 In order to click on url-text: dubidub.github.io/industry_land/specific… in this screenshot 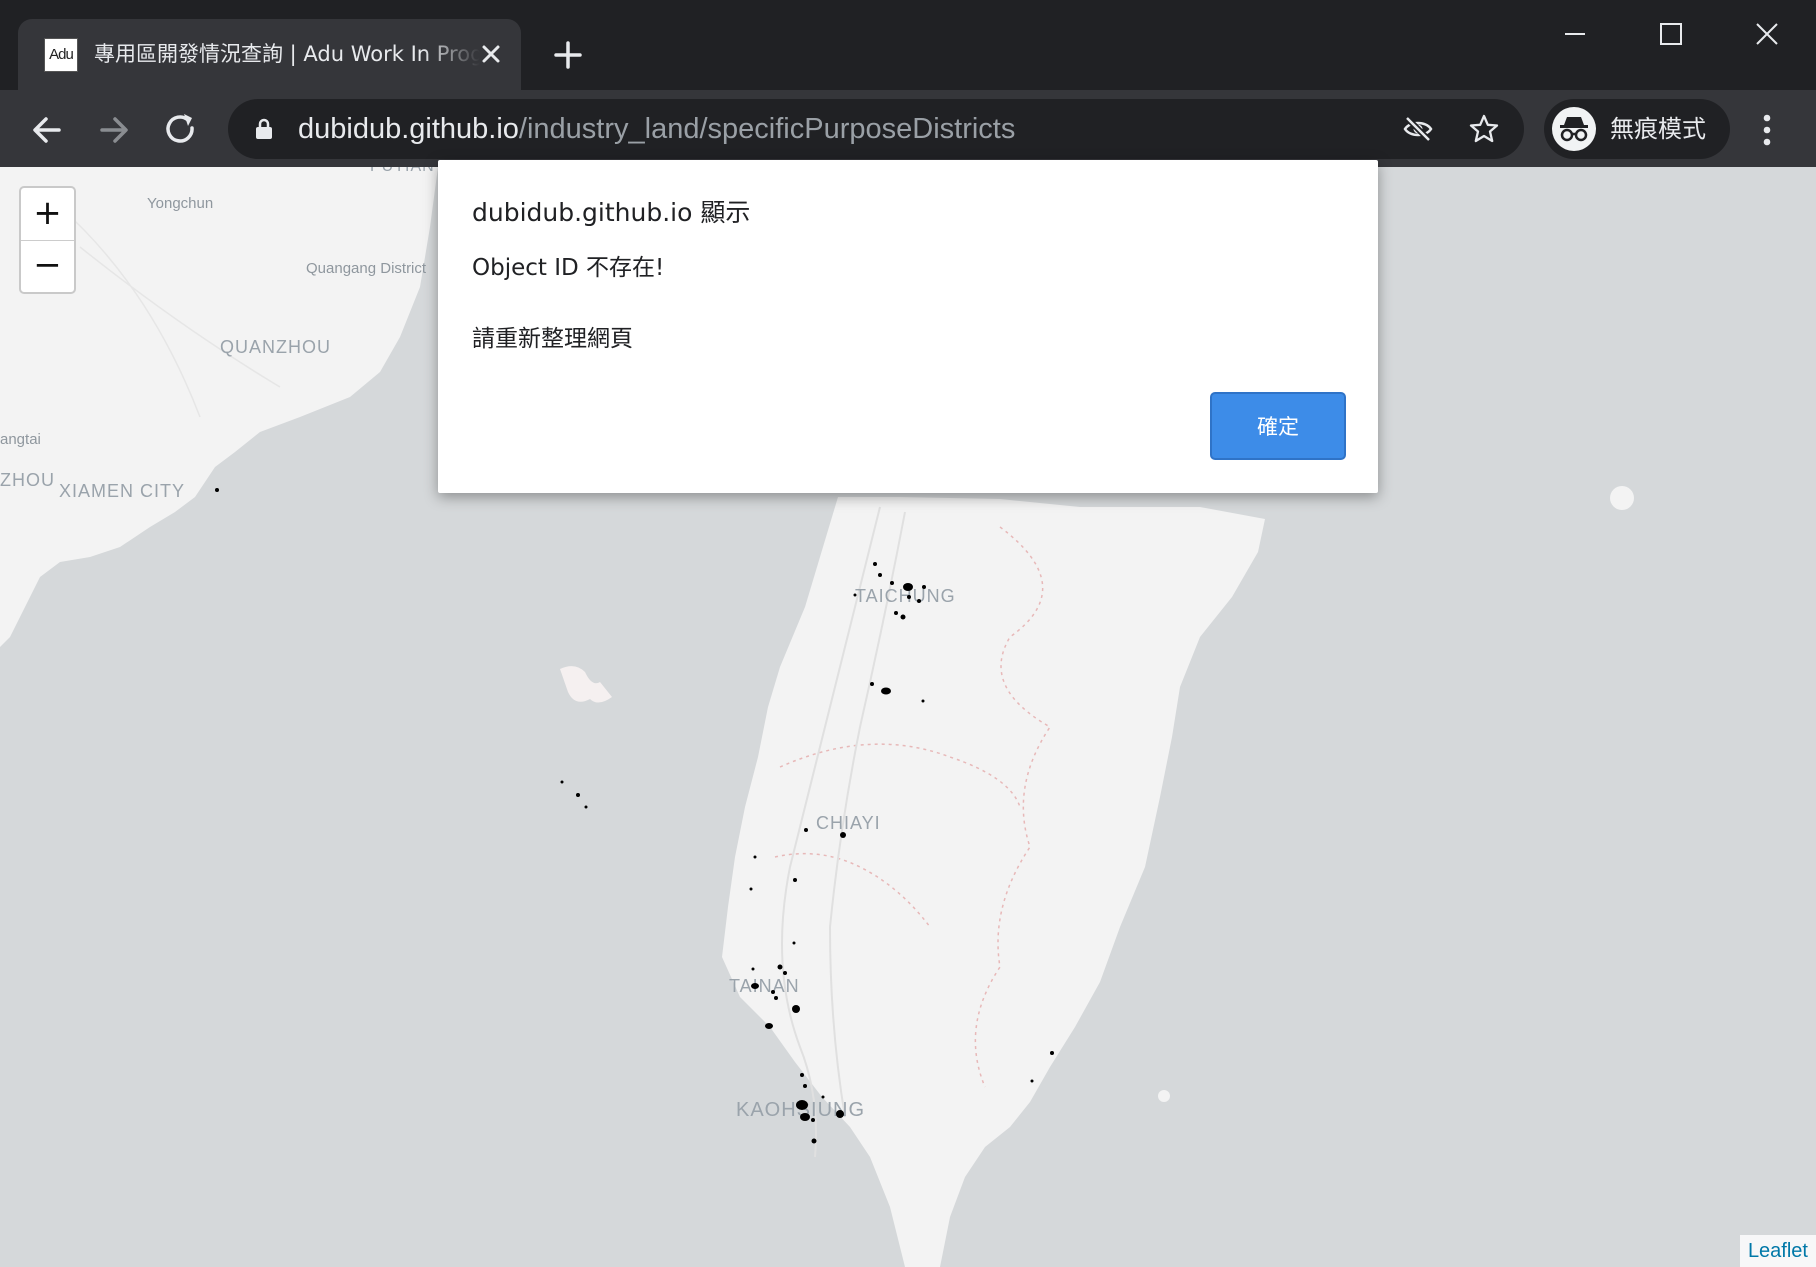, I will do `click(656, 129)`.